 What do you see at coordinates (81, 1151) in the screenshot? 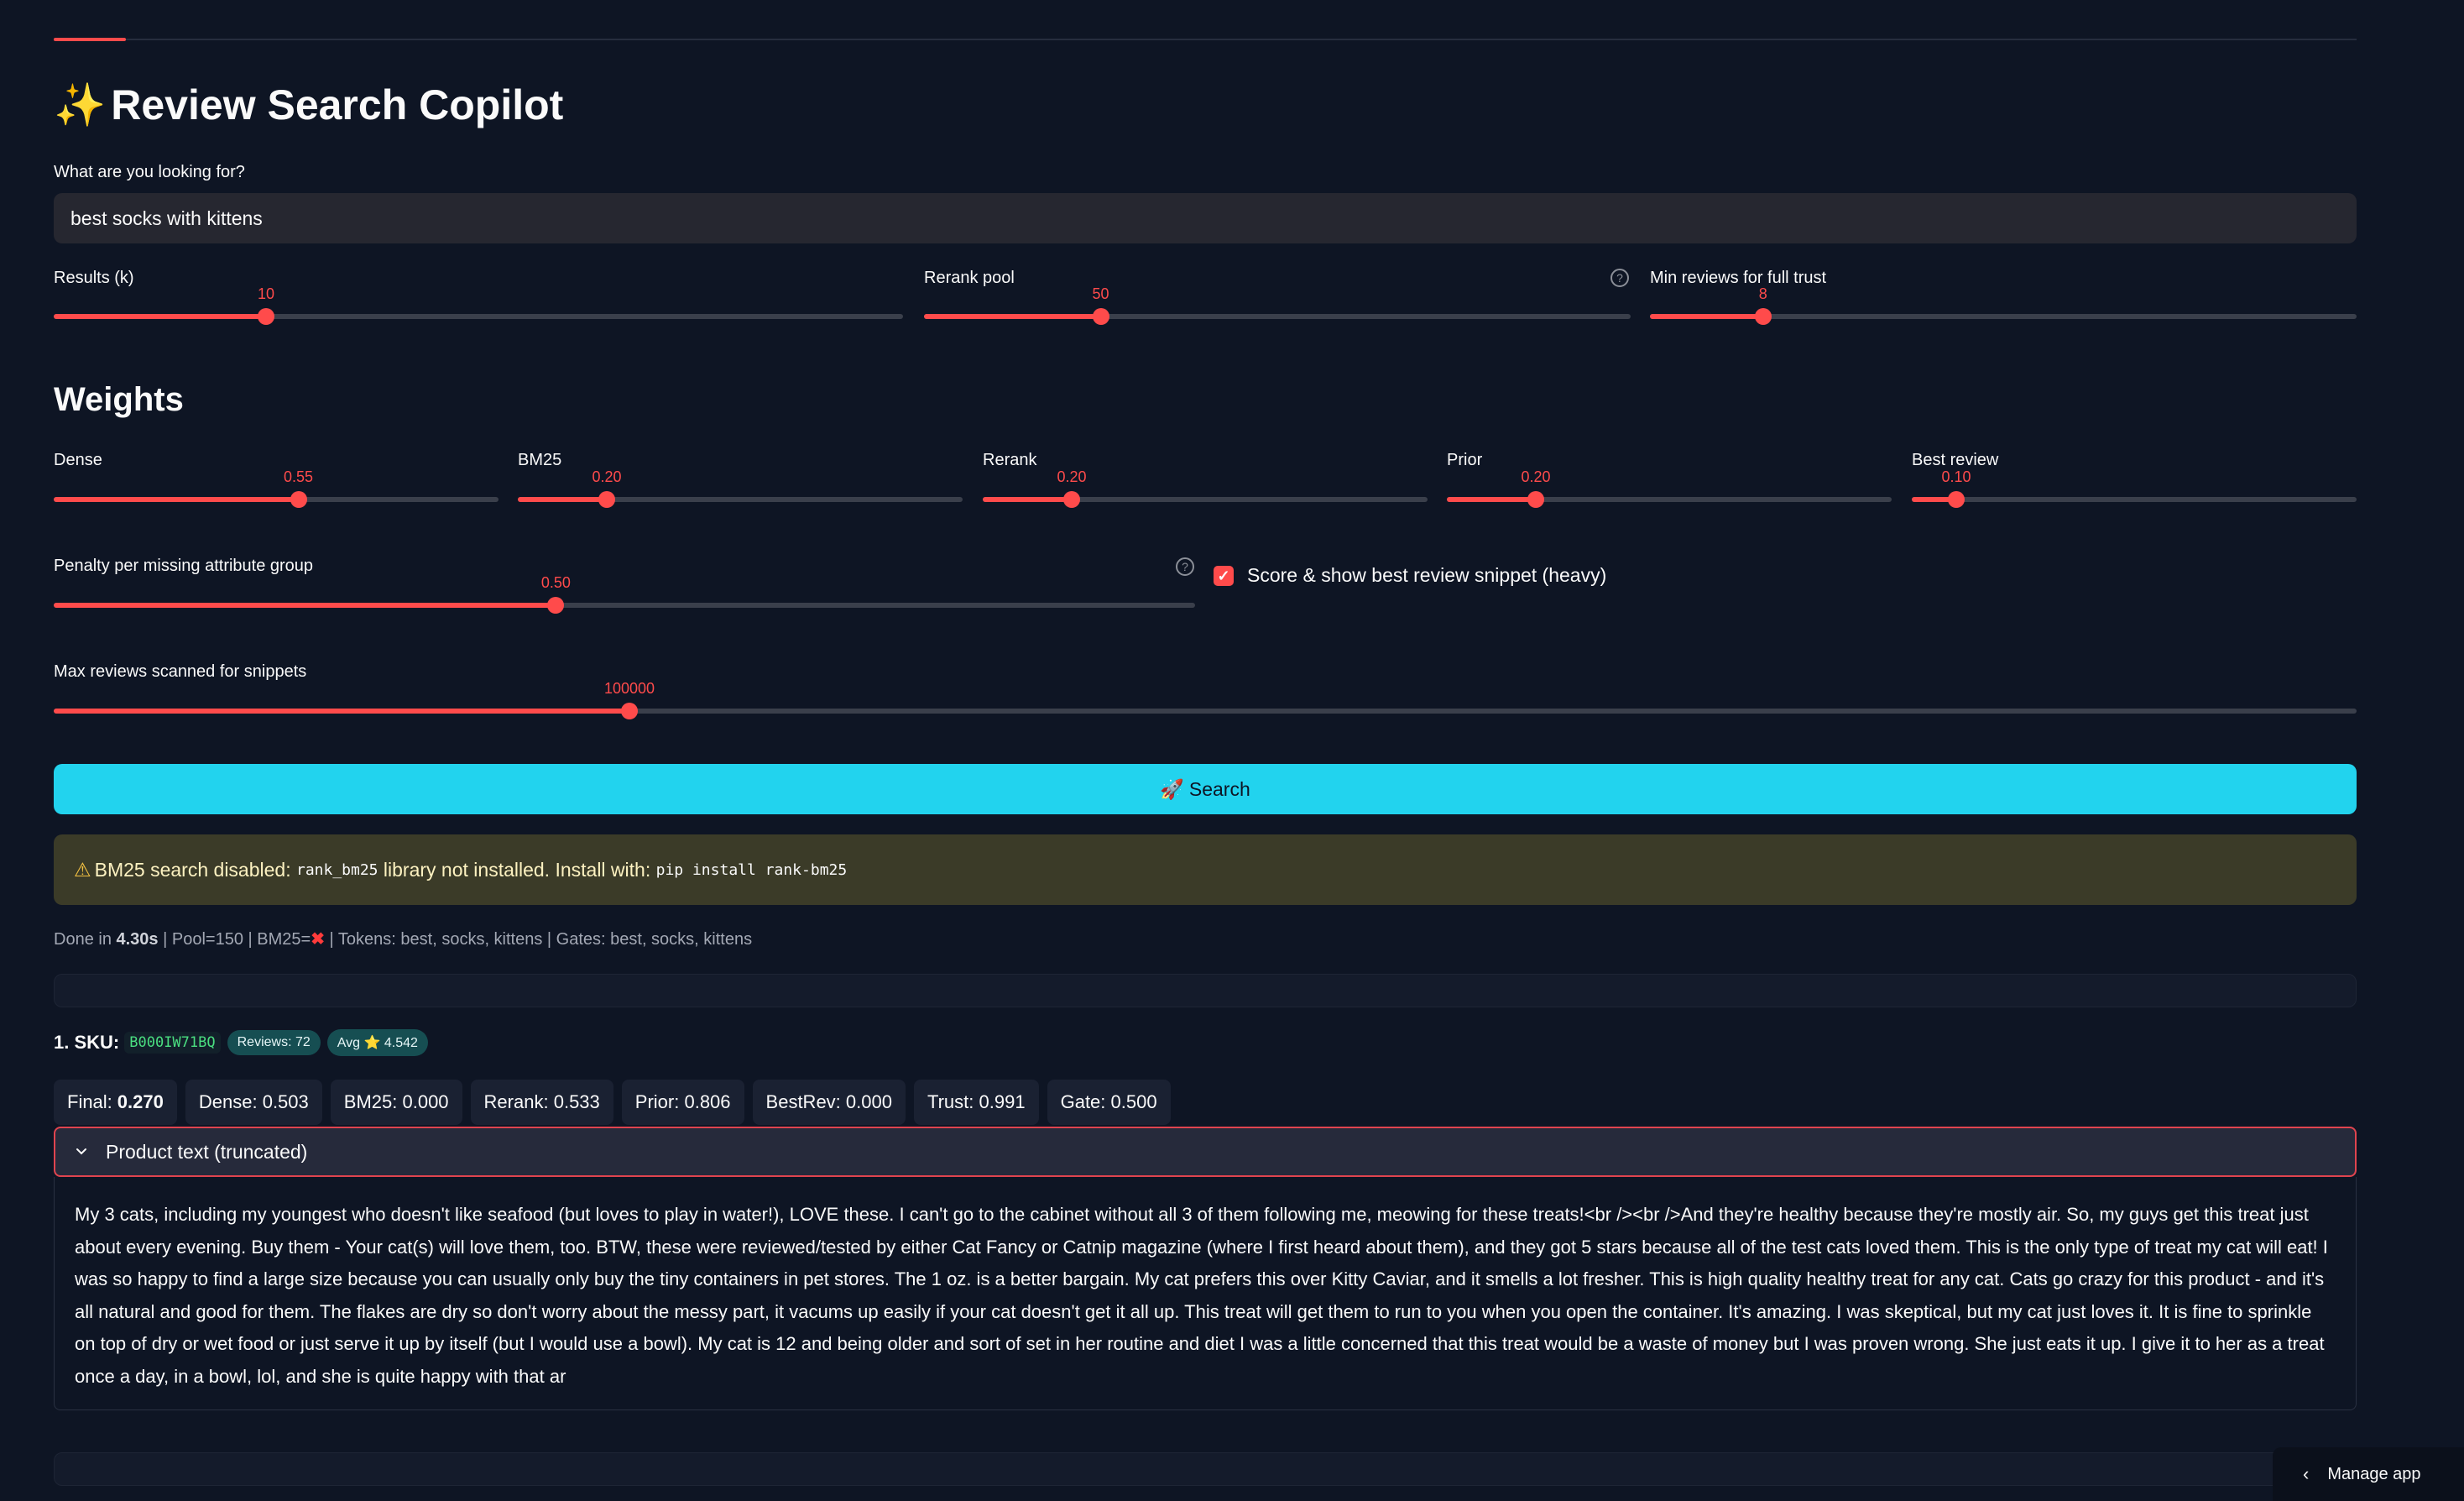
I see `chevron-down-icon` at bounding box center [81, 1151].